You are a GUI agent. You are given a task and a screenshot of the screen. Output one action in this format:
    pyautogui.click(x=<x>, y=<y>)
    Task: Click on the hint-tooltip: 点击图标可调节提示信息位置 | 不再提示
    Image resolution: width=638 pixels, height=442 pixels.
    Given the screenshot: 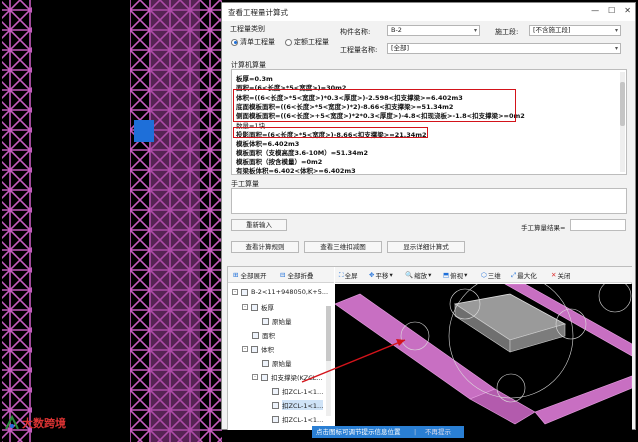 What is the action you would take?
    pyautogui.click(x=388, y=432)
    